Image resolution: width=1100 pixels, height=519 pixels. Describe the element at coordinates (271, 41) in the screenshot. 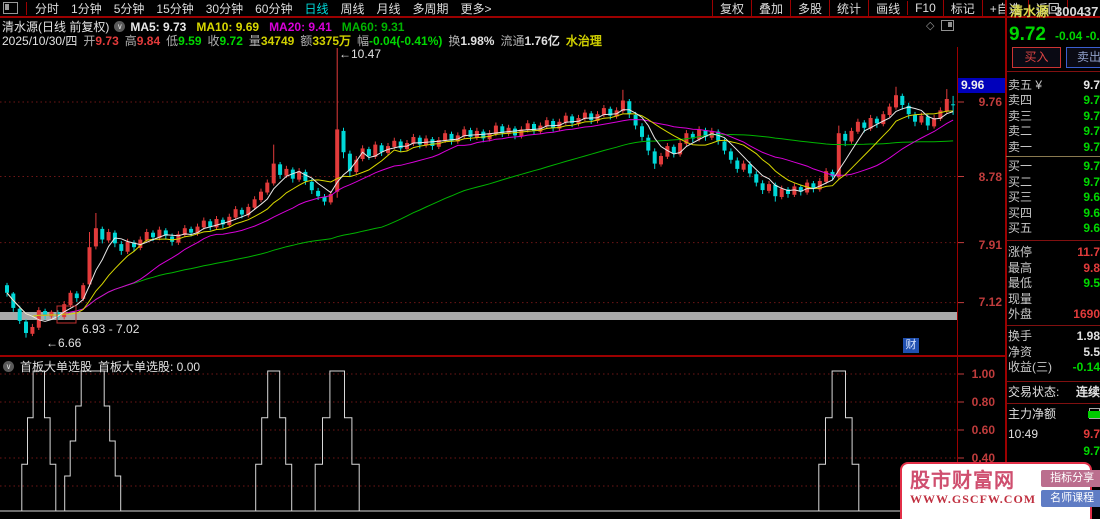

I see `stat-volume: 量34749` at that location.